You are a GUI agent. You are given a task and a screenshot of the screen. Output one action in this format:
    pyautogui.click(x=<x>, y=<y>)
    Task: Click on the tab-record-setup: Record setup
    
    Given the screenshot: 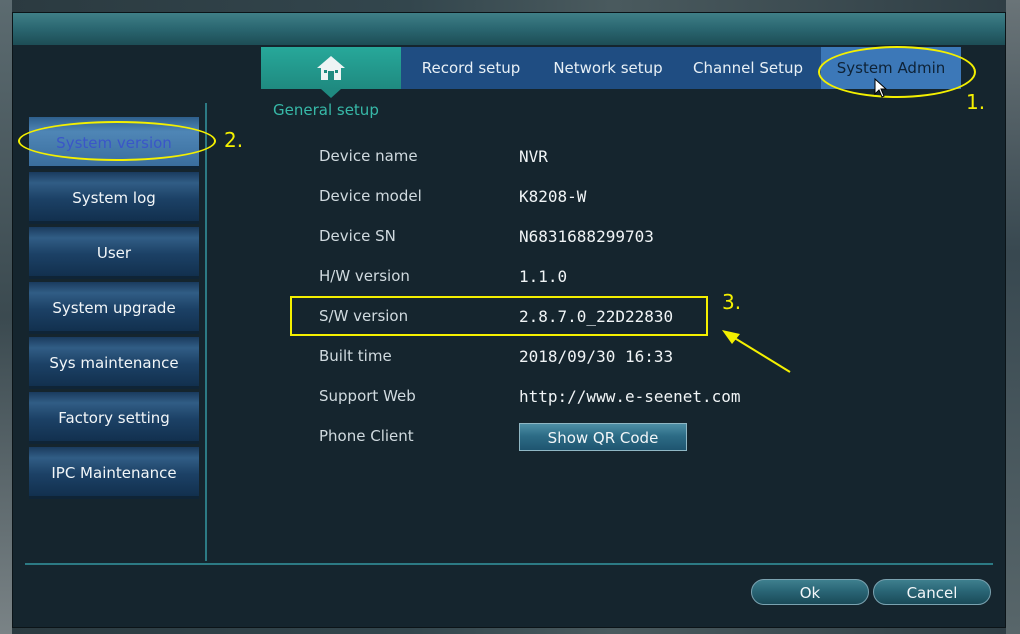 What is the action you would take?
    pyautogui.click(x=471, y=68)
    